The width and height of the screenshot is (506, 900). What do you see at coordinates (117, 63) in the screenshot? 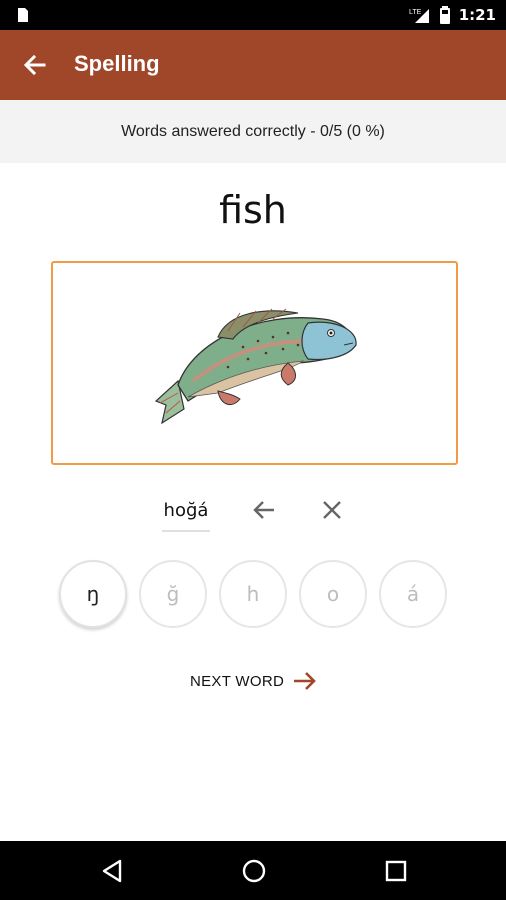
I see `page-title: Spelling` at bounding box center [117, 63].